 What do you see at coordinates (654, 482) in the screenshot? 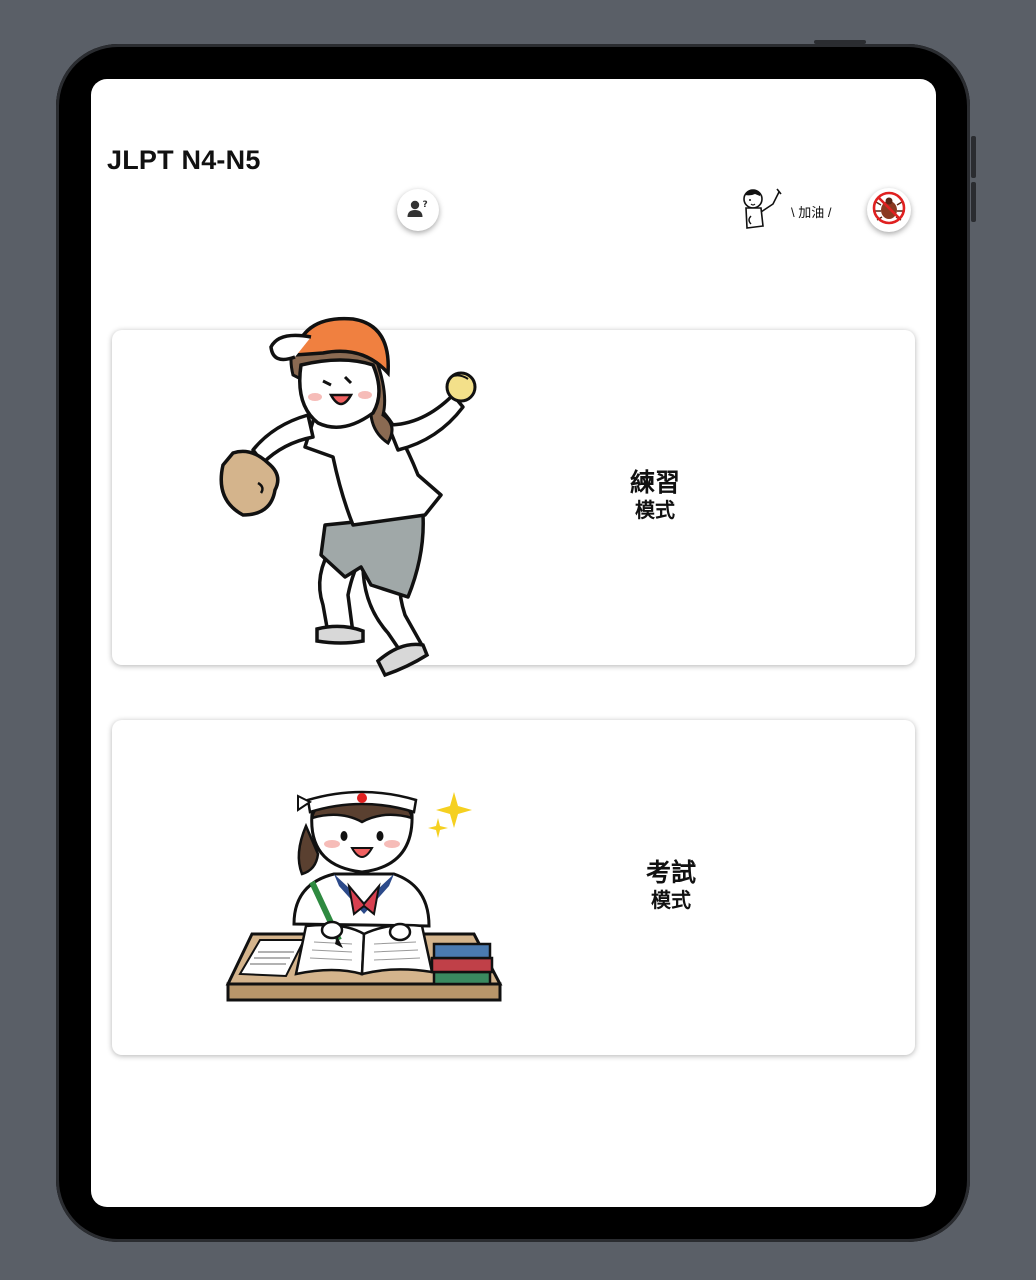
I see `practice-label-main: 練習` at bounding box center [654, 482].